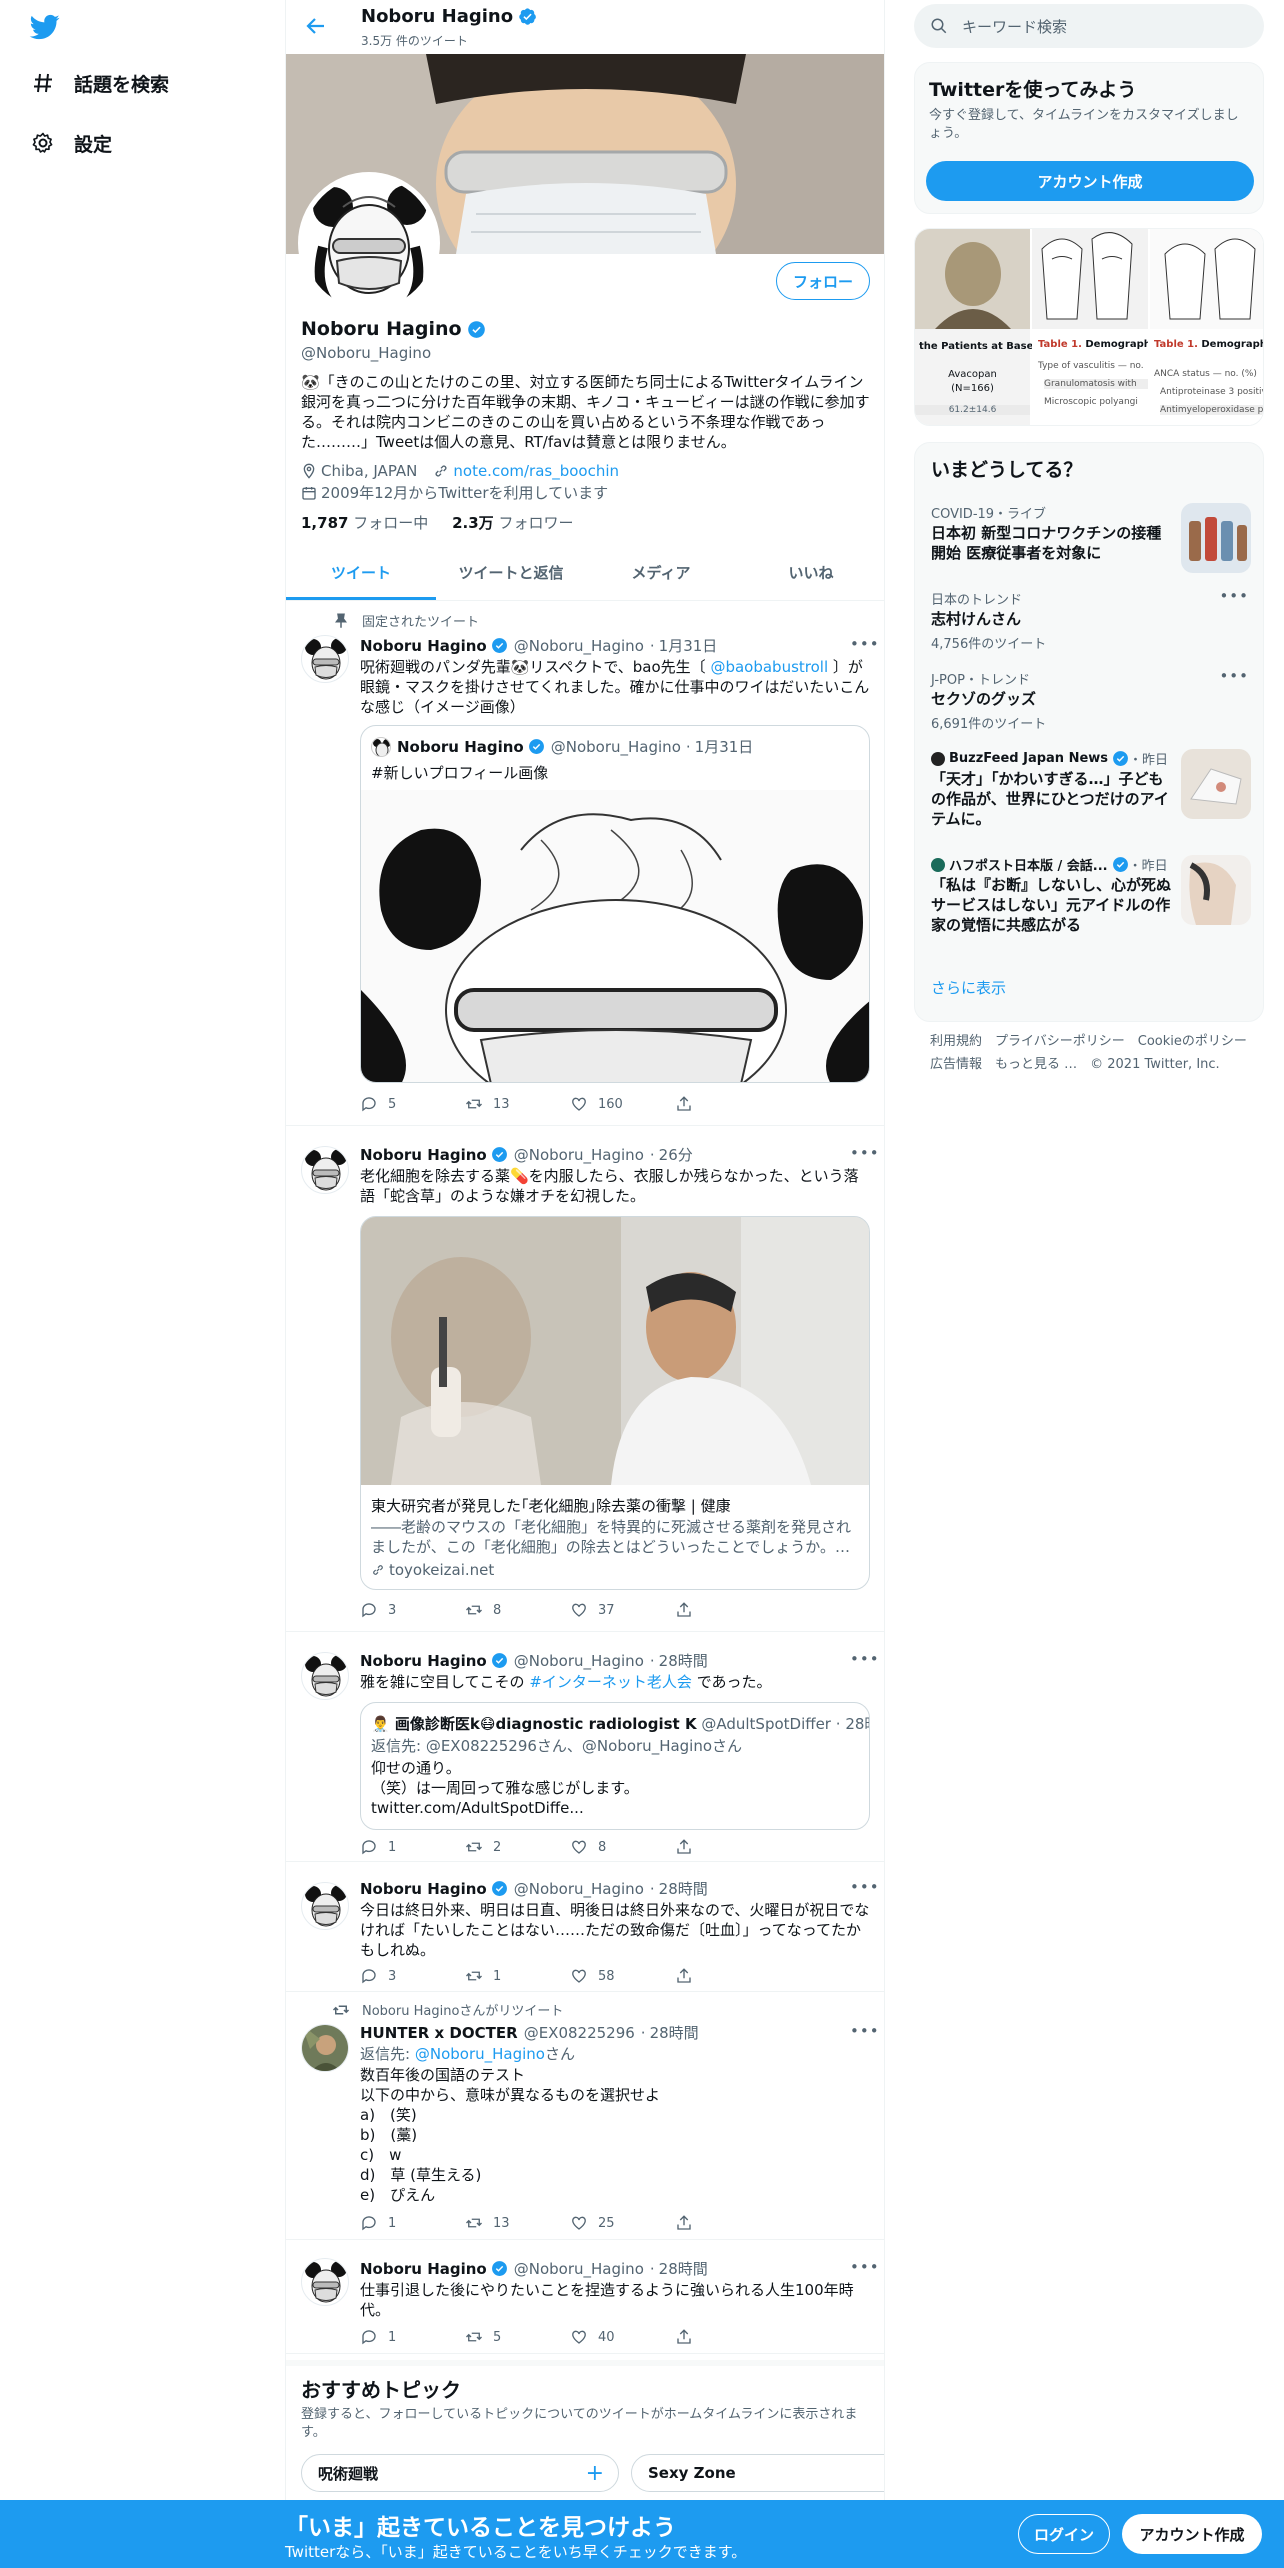 Image resolution: width=1284 pixels, height=2568 pixels. I want to click on tweet-header: Noboru Hagino @Noboru_Hagino · 28時間, so click(534, 2268).